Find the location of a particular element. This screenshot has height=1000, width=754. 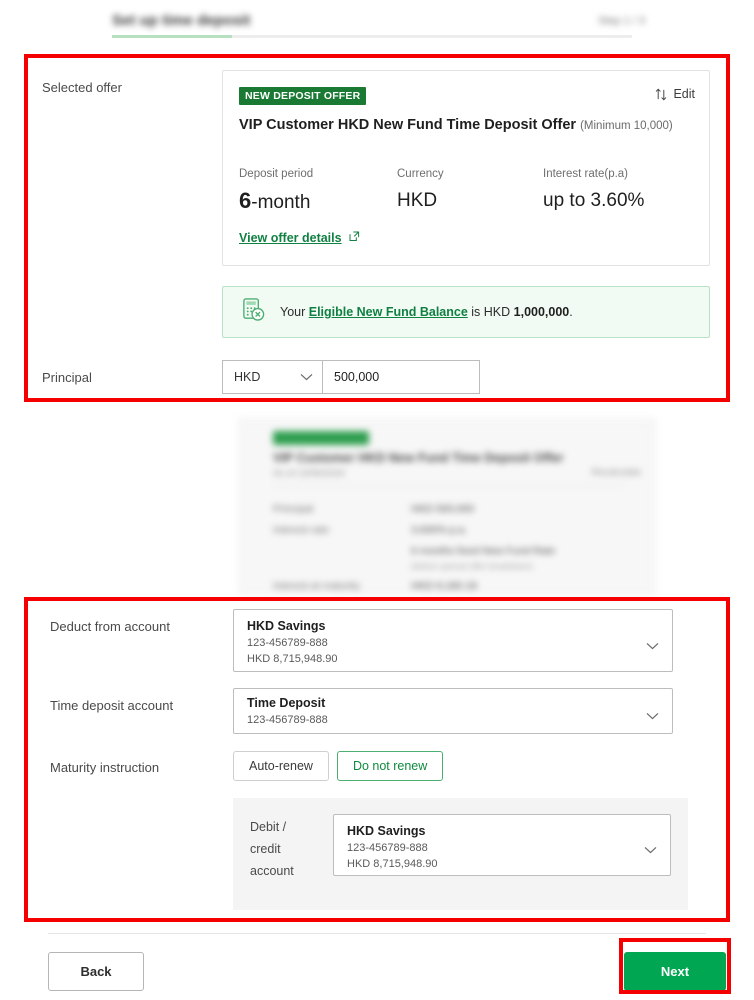

balance-amount: 1,000,000 is located at coordinates (541, 312).